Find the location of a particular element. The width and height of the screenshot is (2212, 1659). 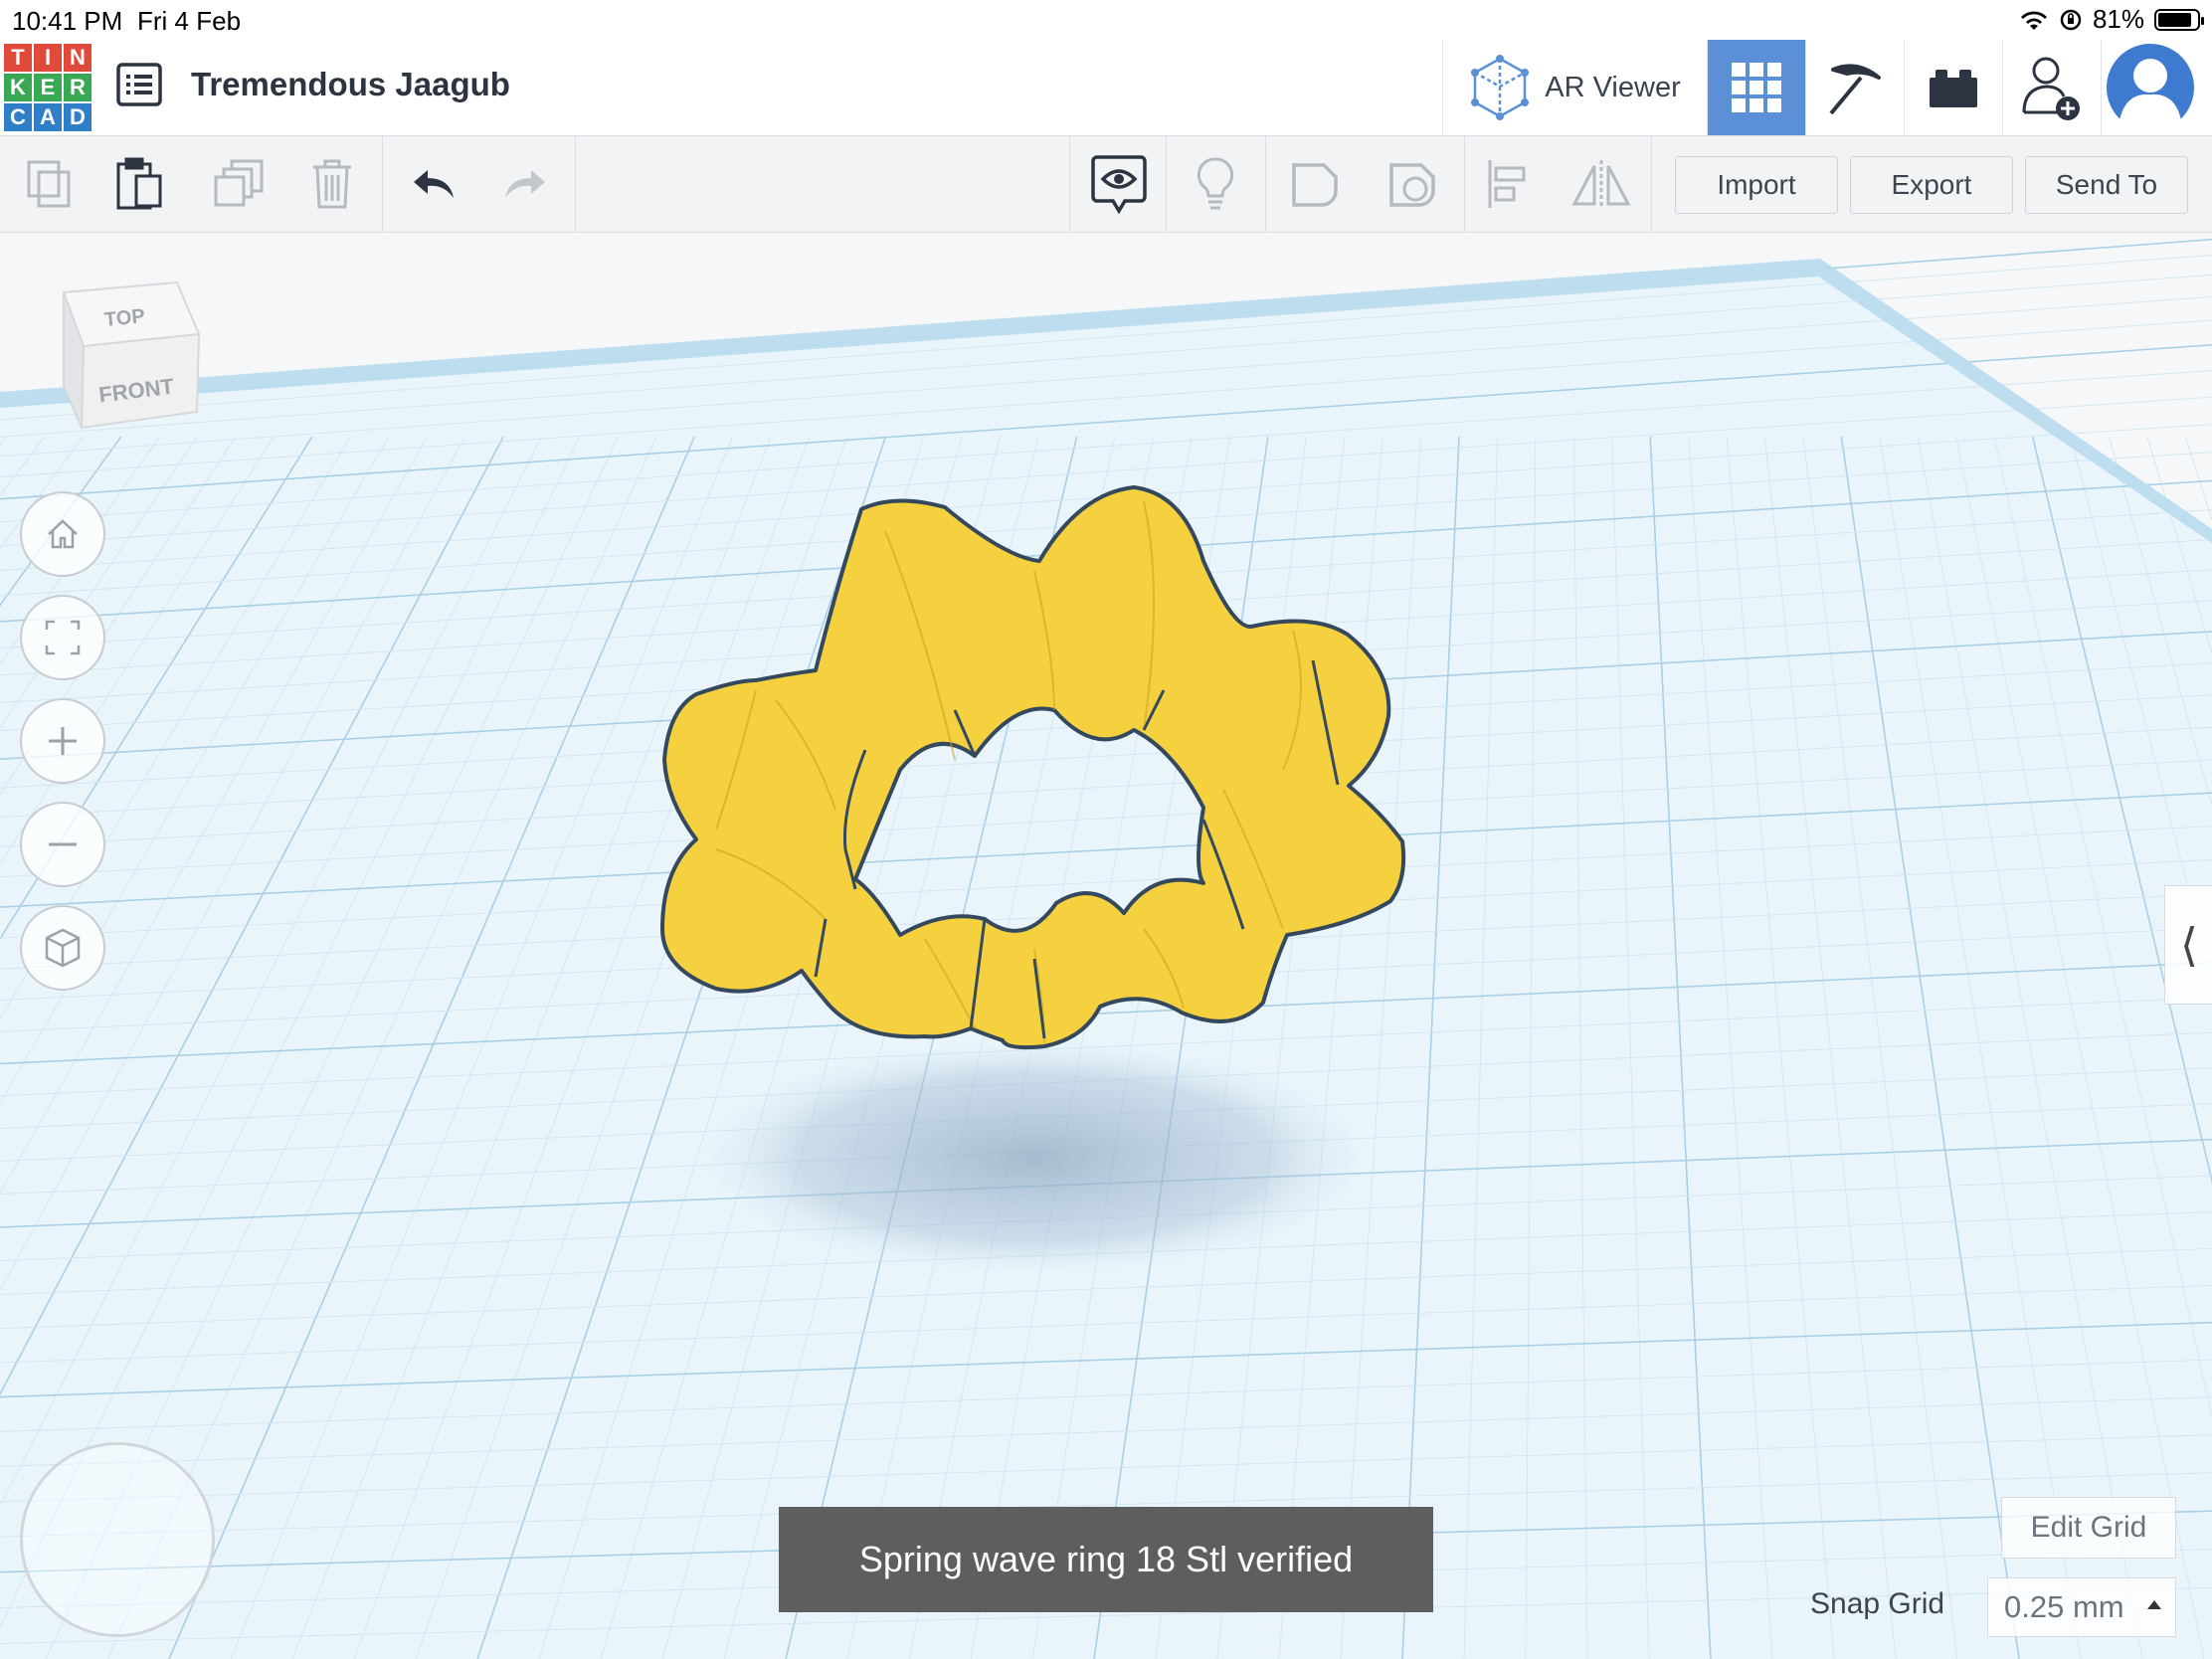

pickaxe-icon is located at coordinates (1855, 89).